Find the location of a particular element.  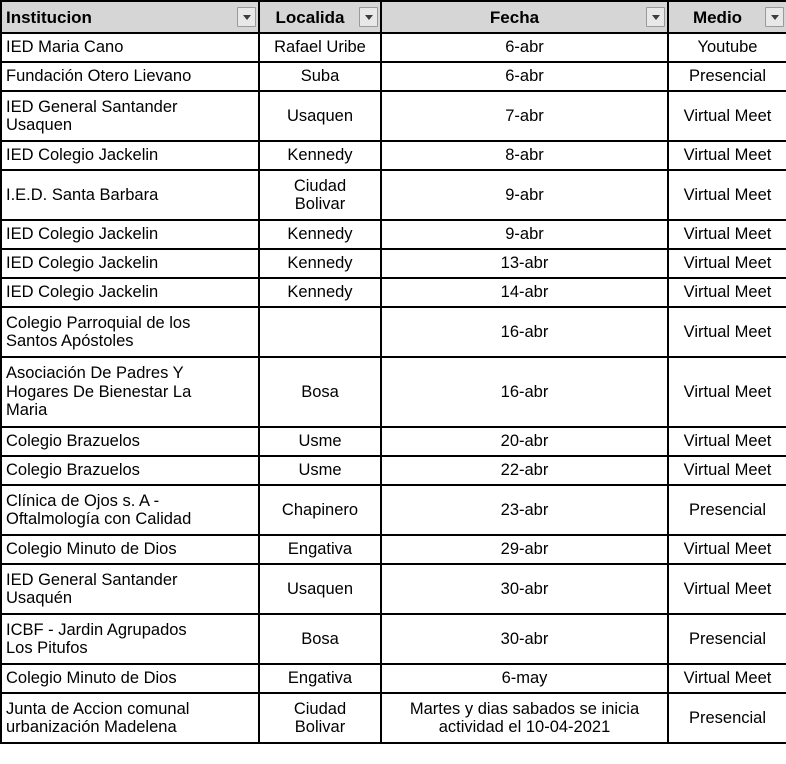

filter-dropdown-button-fecha is located at coordinates (655, 17).